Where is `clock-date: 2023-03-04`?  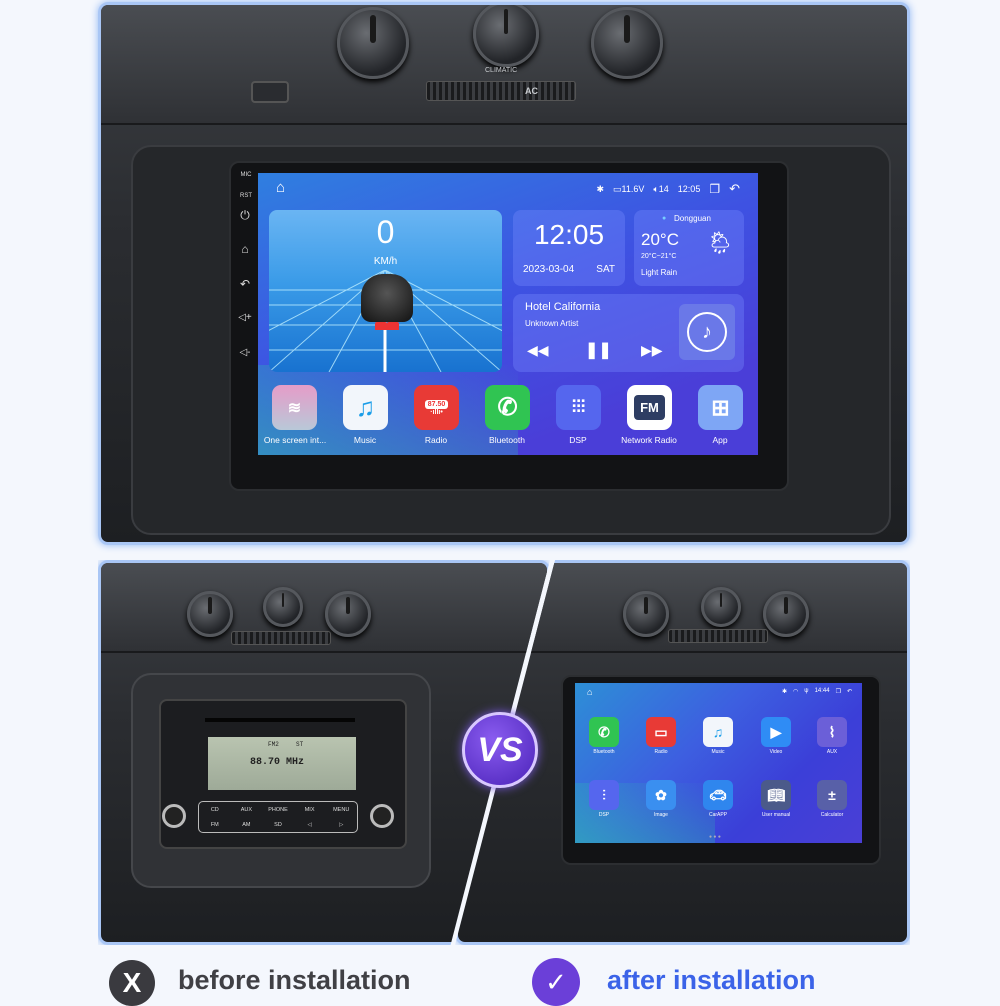
clock-date: 2023-03-04 is located at coordinates (549, 269).